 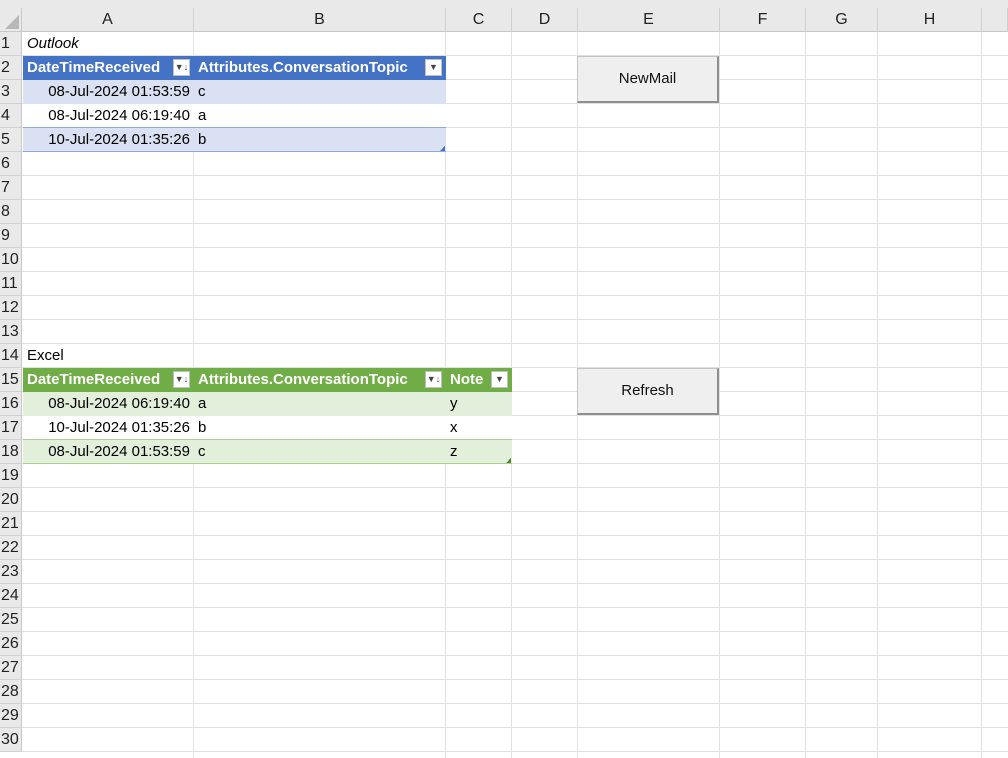 What do you see at coordinates (842, 20) in the screenshot?
I see `column-header-g: G` at bounding box center [842, 20].